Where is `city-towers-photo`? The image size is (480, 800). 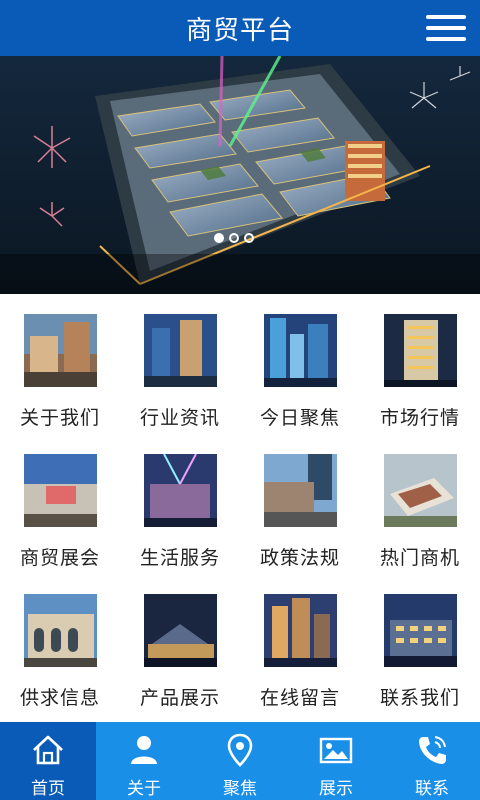
city-towers-photo is located at coordinates (300, 630).